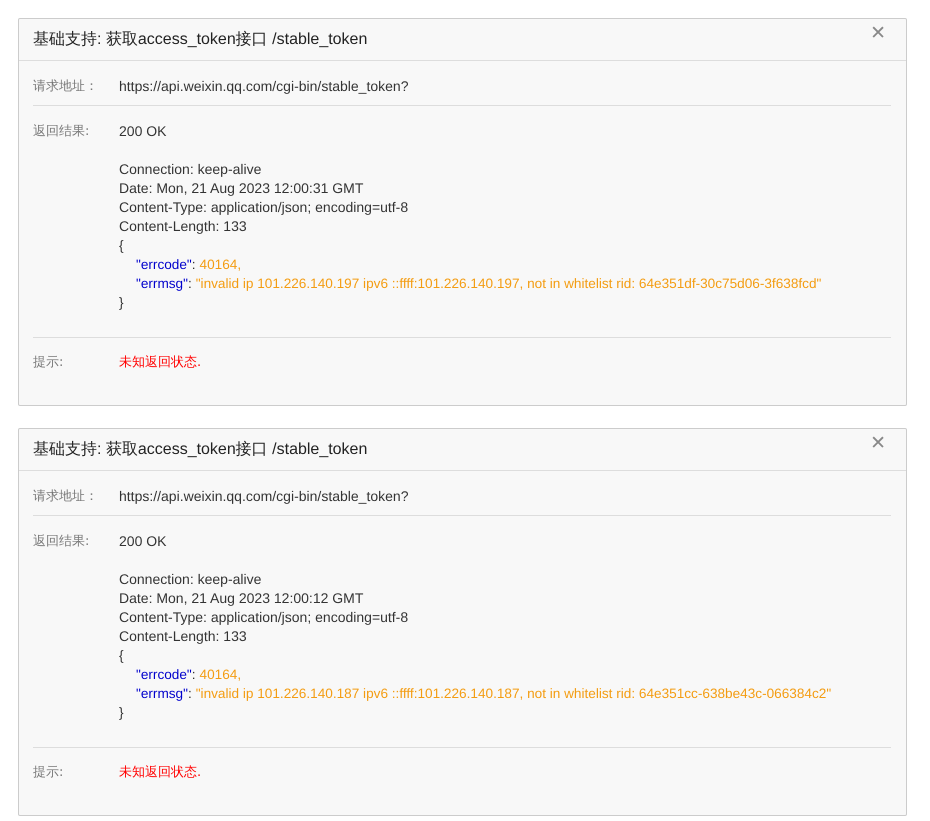  What do you see at coordinates (514, 694) in the screenshot?
I see `json-value: "invalid ip 101.226.140.187 ipv6 ::ffff:101.226.140.187, not in whitelist rid: 64e351cc-638be43c-066384c2"` at bounding box center [514, 694].